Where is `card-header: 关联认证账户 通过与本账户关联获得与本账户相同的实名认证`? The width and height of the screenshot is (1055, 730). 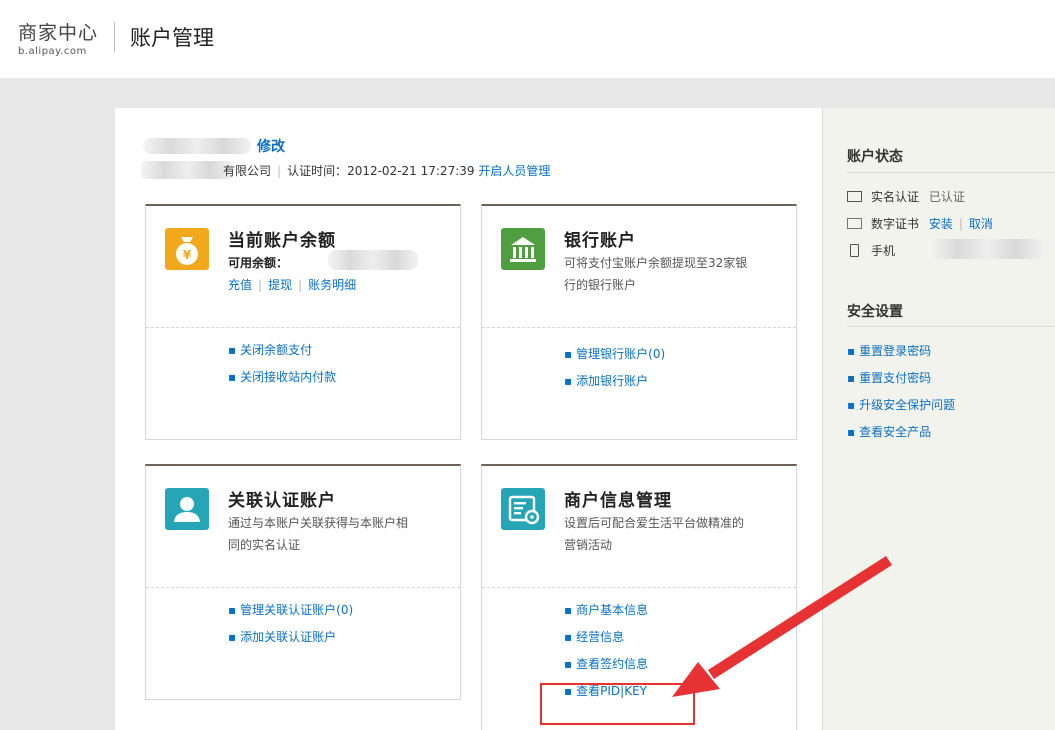
card-header: 关联认证账户 通过与本账户关联获得与本账户相同的实名认证 is located at coordinates (303, 527).